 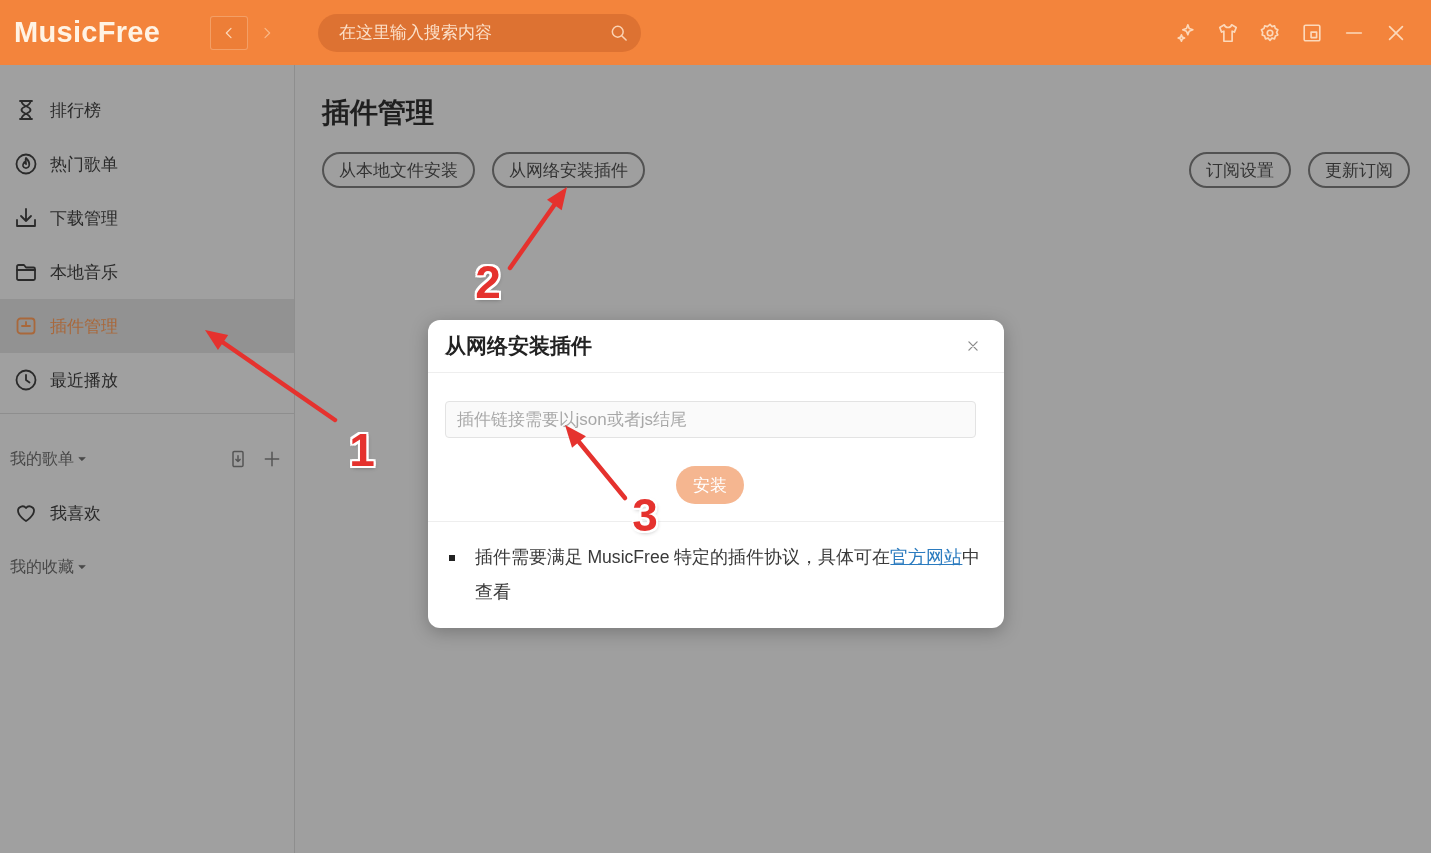 I want to click on page-title: 插件管理, so click(x=378, y=113).